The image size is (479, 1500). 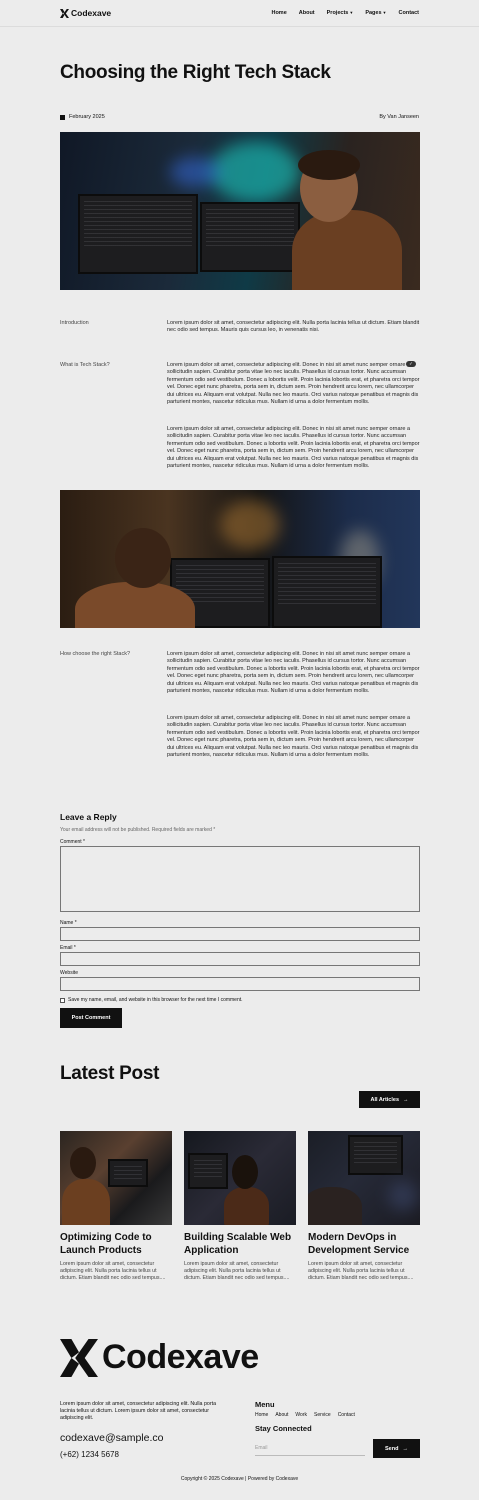 I want to click on footer-email: codexave@sample.co, so click(x=111, y=1438).